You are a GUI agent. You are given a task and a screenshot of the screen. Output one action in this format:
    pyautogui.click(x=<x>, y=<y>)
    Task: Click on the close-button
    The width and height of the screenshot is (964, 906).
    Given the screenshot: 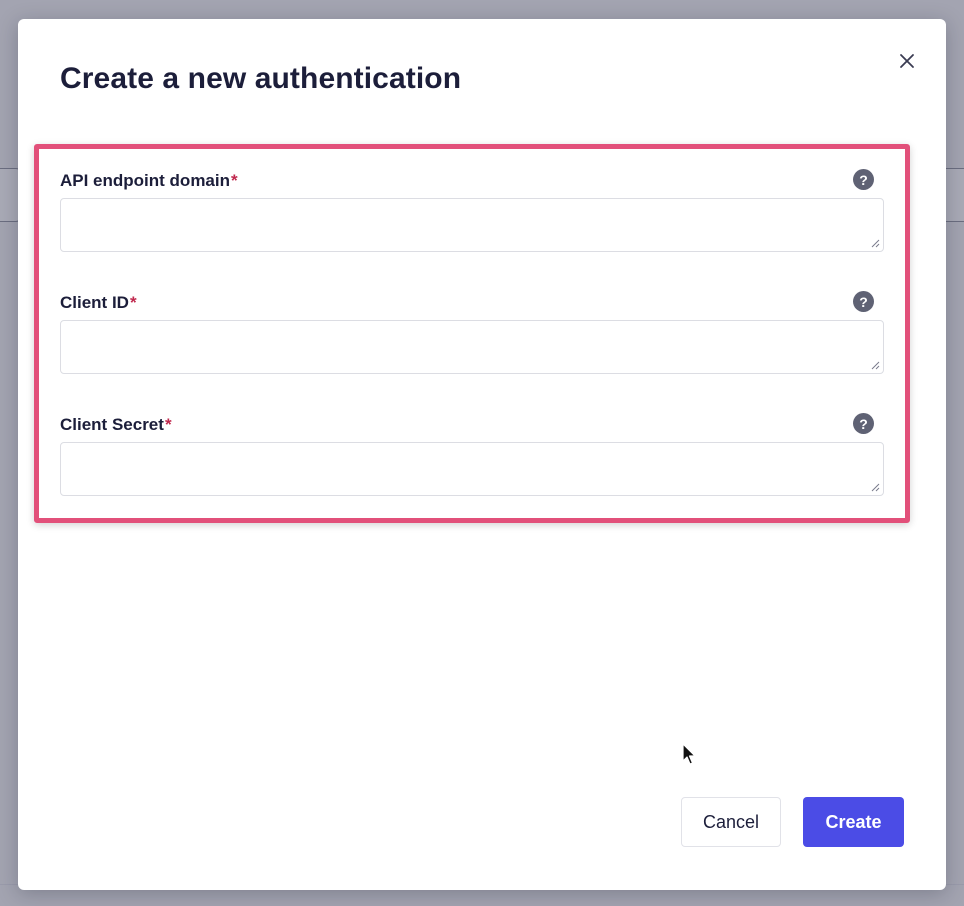 What is the action you would take?
    pyautogui.click(x=907, y=61)
    